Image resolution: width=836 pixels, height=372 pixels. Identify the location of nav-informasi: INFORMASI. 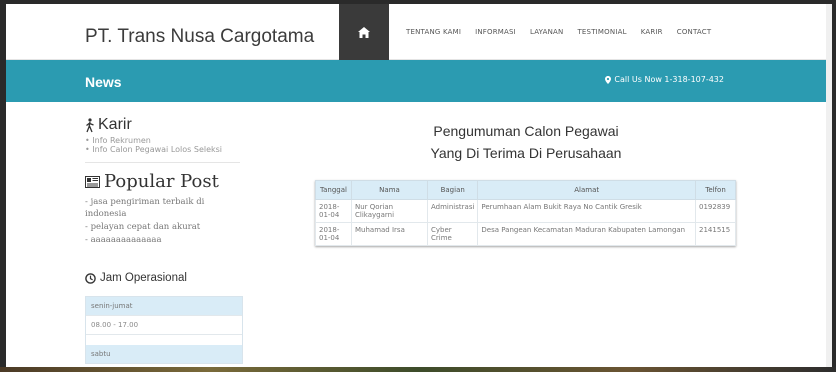
(495, 32).